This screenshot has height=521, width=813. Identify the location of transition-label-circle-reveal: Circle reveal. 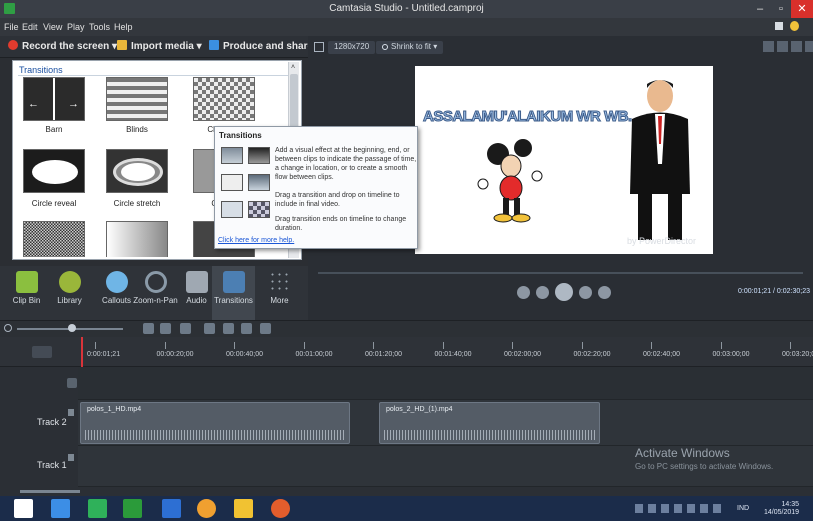
(54, 203).